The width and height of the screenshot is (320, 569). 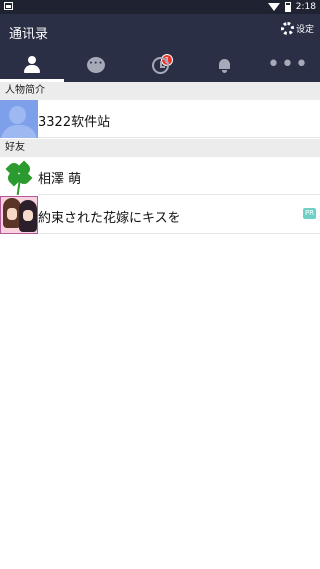 What do you see at coordinates (60, 179) in the screenshot?
I see `friend-name: 相澤 萌` at bounding box center [60, 179].